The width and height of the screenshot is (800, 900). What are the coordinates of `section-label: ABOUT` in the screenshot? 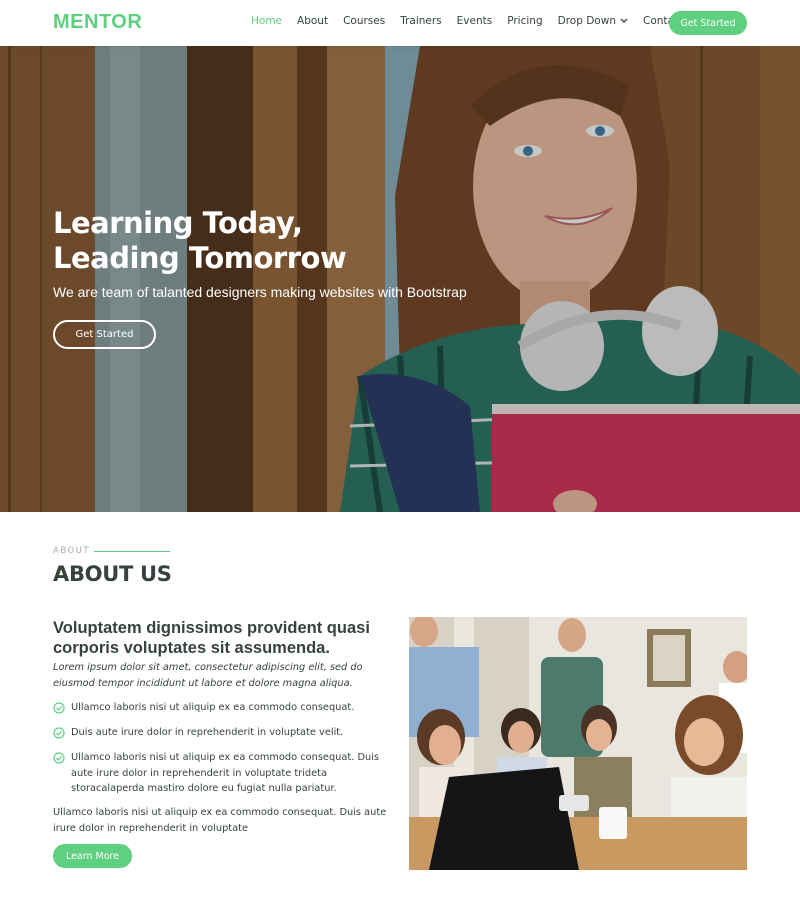 It's located at (72, 551).